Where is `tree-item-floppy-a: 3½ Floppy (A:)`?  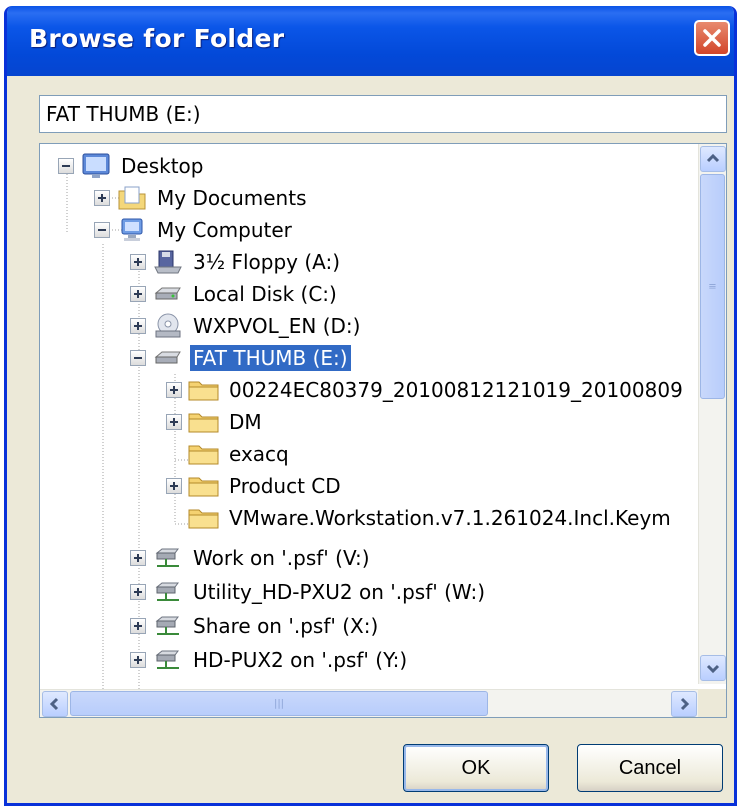 tree-item-floppy-a: 3½ Floppy (A:) is located at coordinates (236, 262).